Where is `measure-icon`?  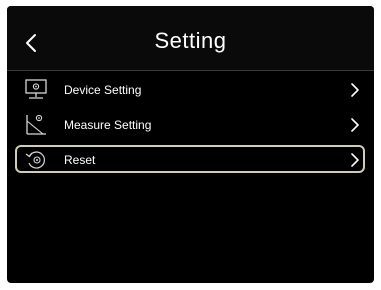
measure-icon is located at coordinates (36, 125).